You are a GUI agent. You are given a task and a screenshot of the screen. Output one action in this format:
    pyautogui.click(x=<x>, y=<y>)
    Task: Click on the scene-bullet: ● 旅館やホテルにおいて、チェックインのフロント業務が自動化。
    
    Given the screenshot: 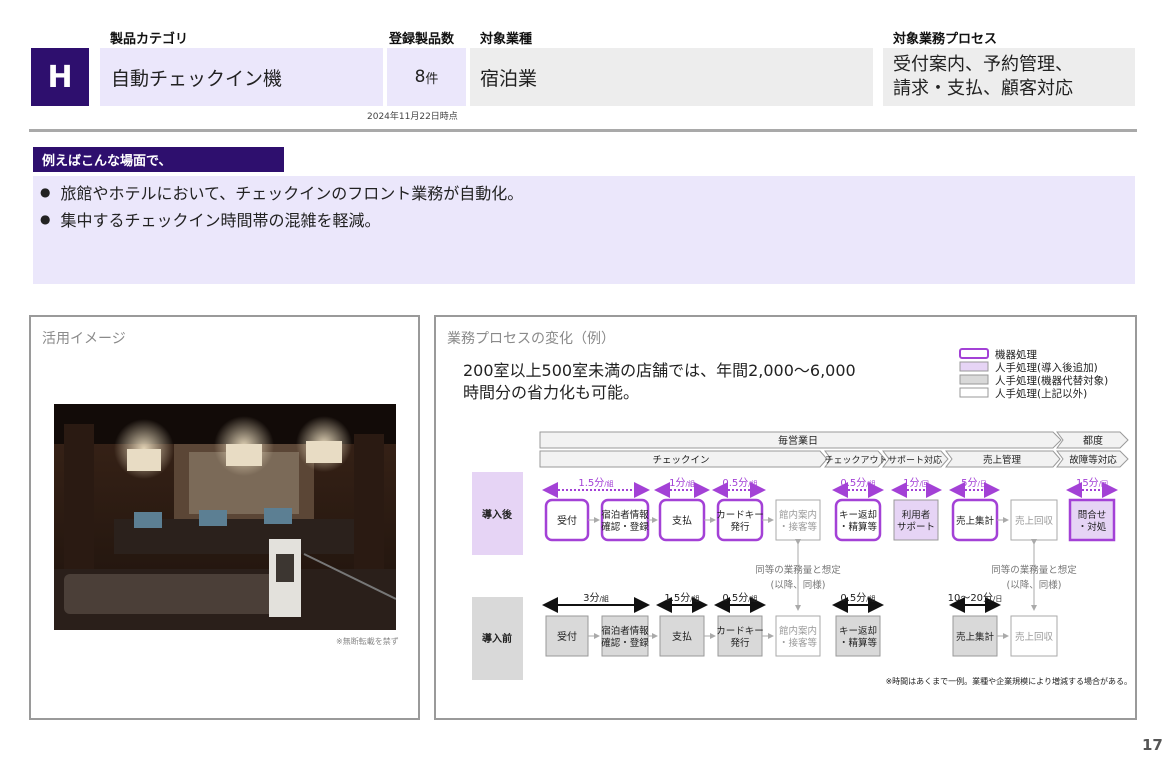 What is the action you would take?
    pyautogui.click(x=281, y=192)
    